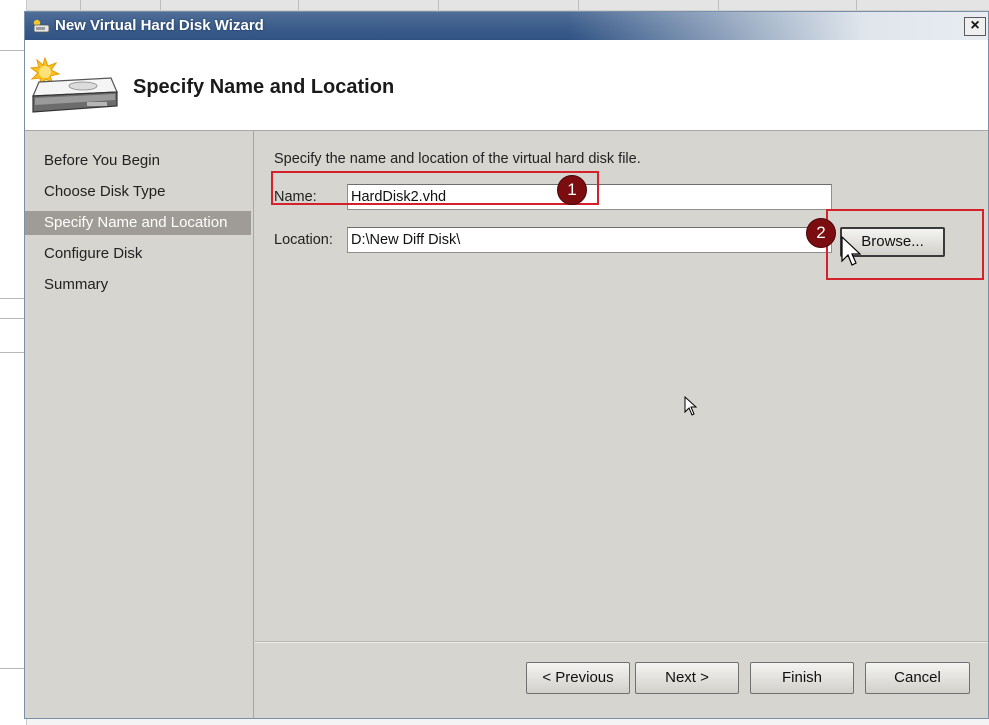 The height and width of the screenshot is (725, 989). I want to click on hard-disk-icon, so click(73, 84).